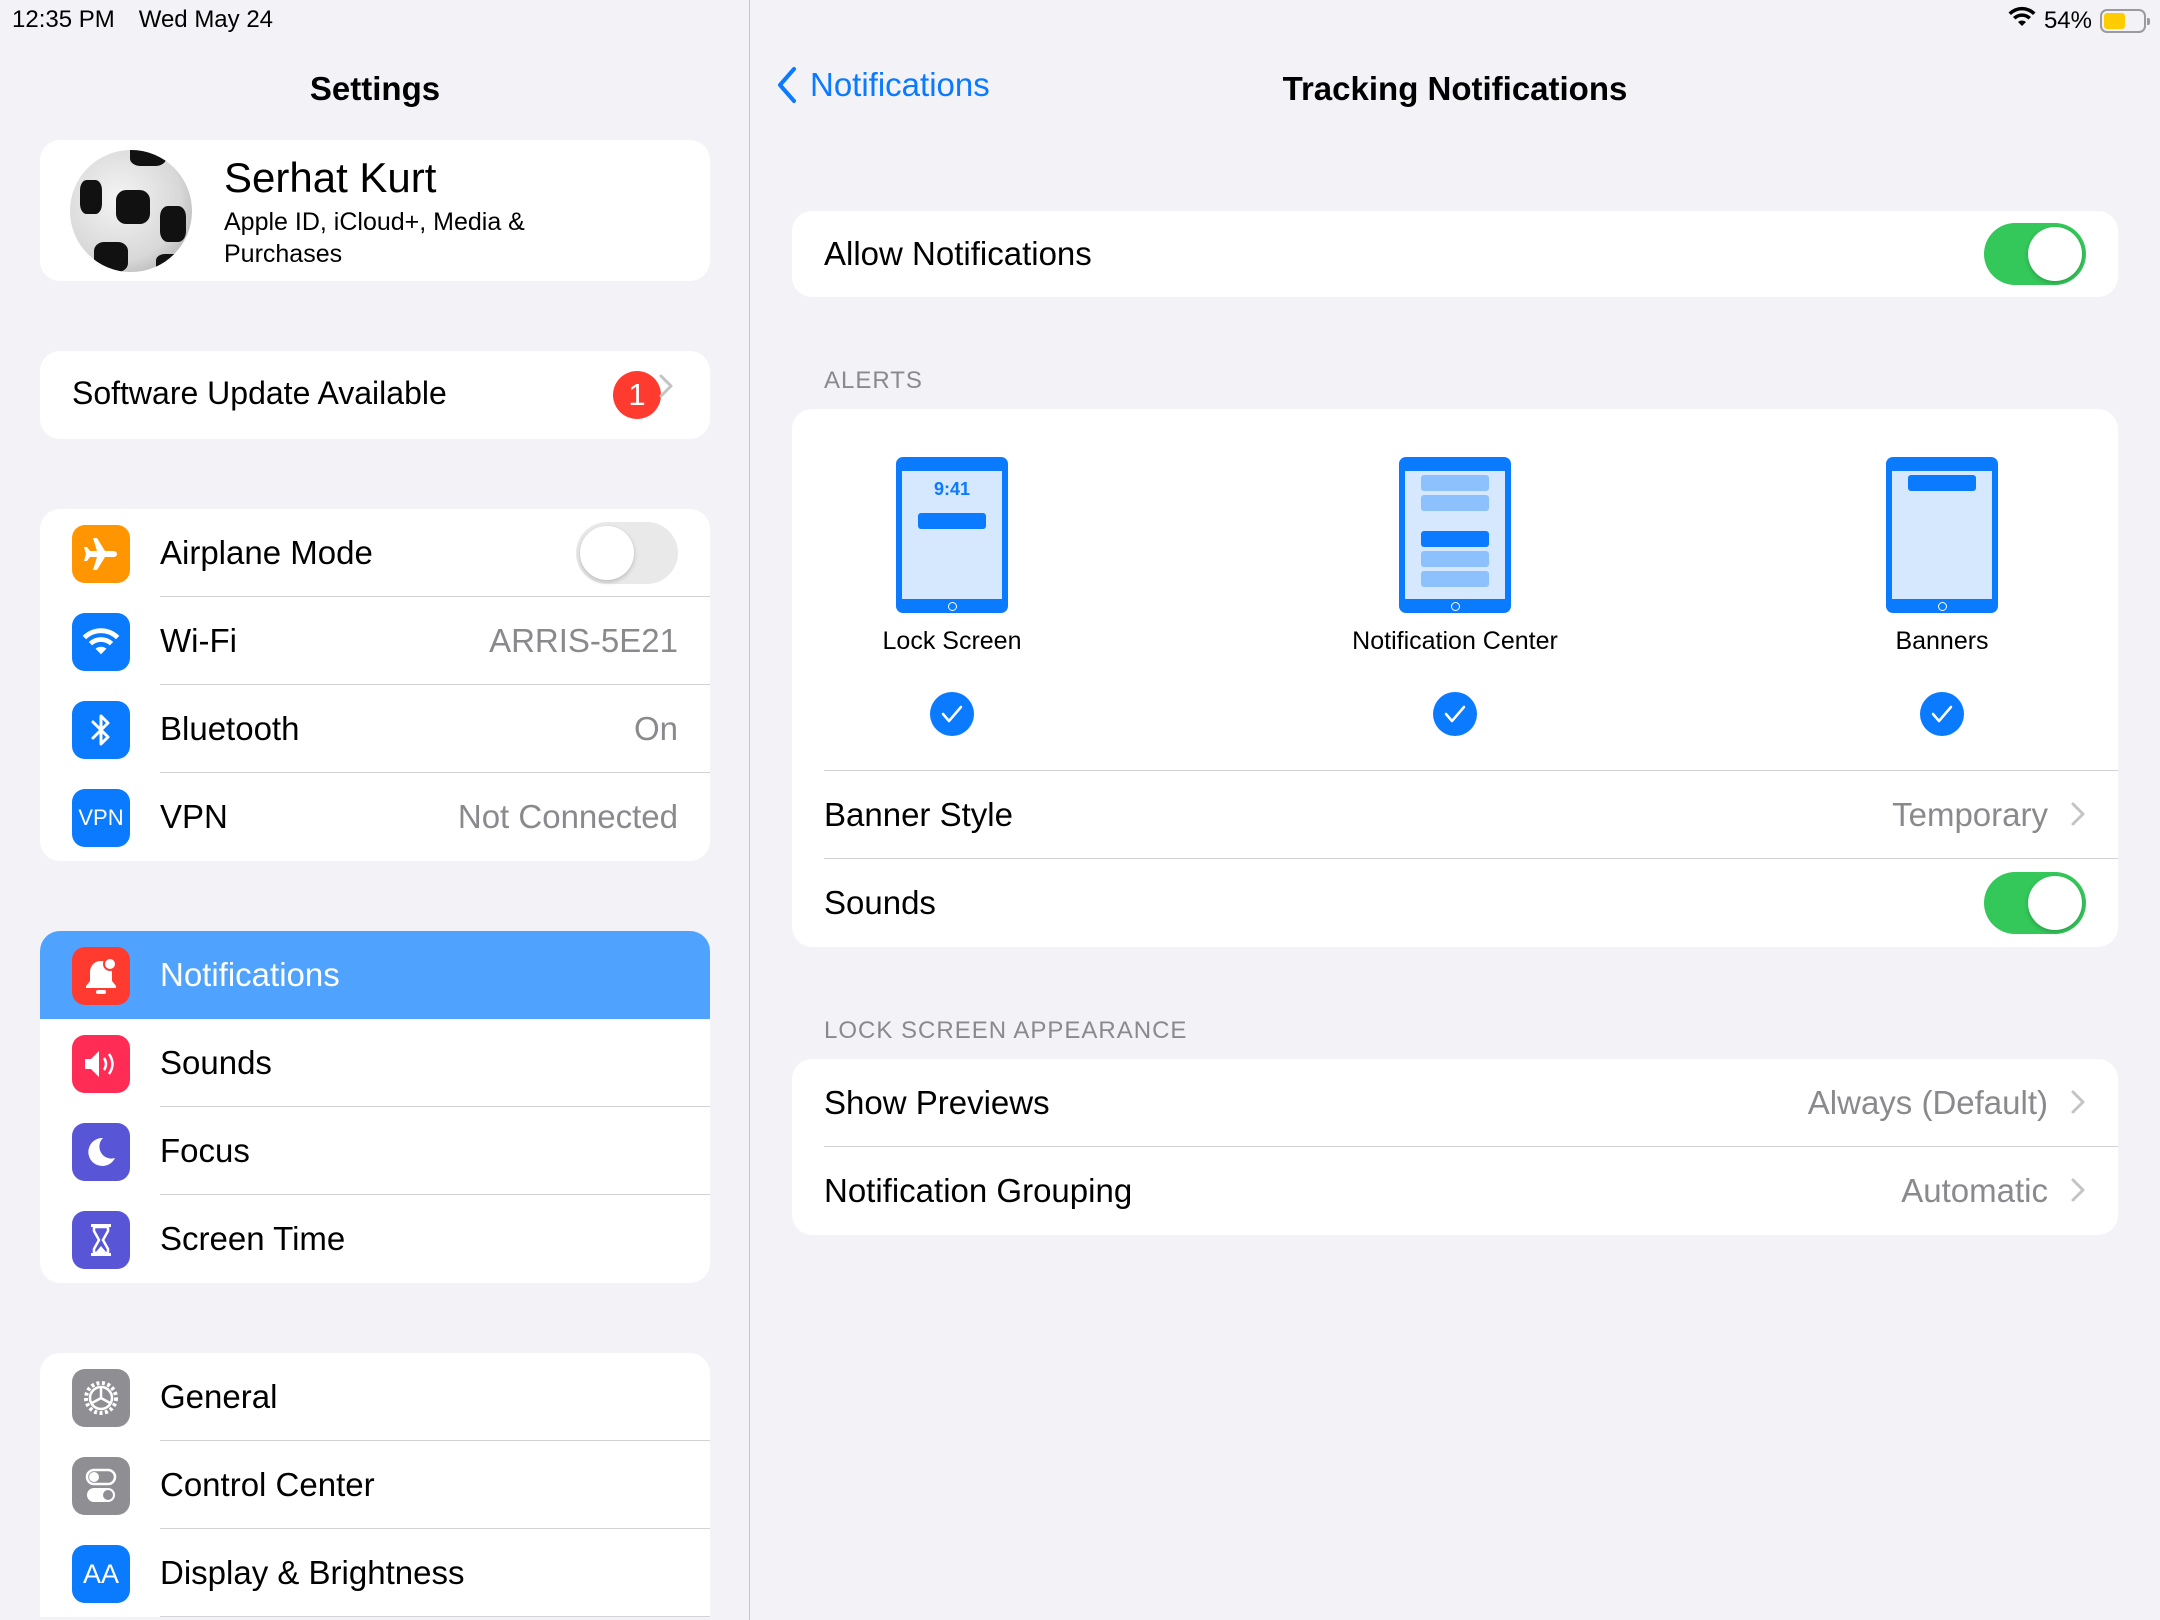 The image size is (2160, 1620). Describe the element at coordinates (101, 730) in the screenshot. I see `bluetooth-icon` at that location.